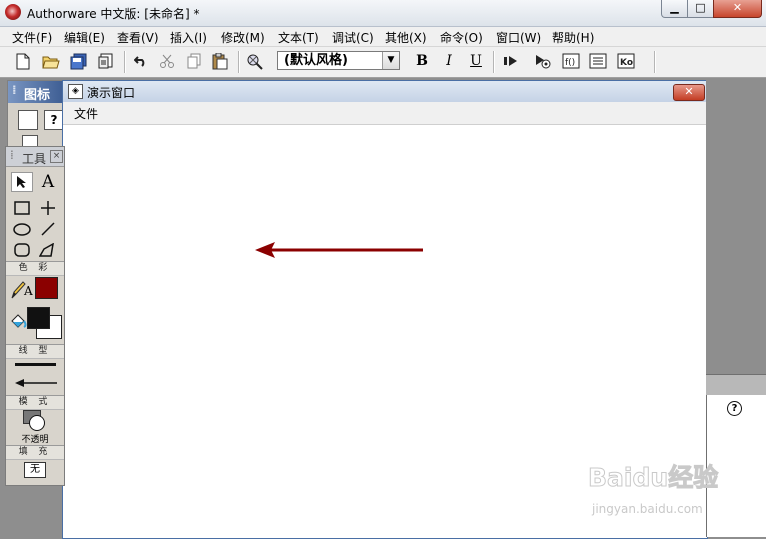 The width and height of the screenshot is (766, 539). Describe the element at coordinates (18, 323) in the screenshot. I see `paint-bucket-icon` at that location.